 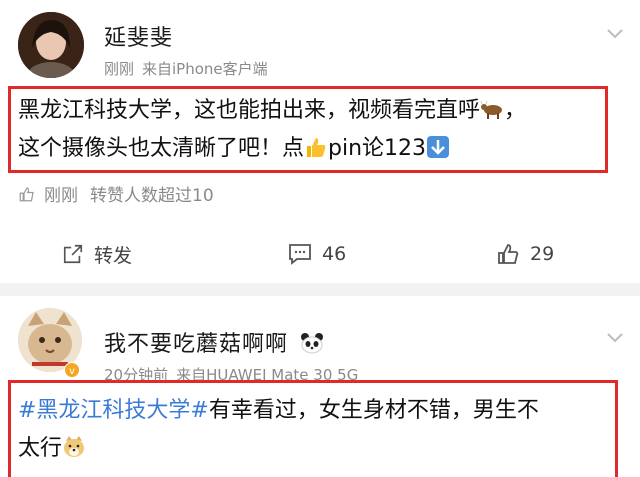 What do you see at coordinates (205, 69) in the screenshot?
I see `post-source: 来自iPhone客户端` at bounding box center [205, 69].